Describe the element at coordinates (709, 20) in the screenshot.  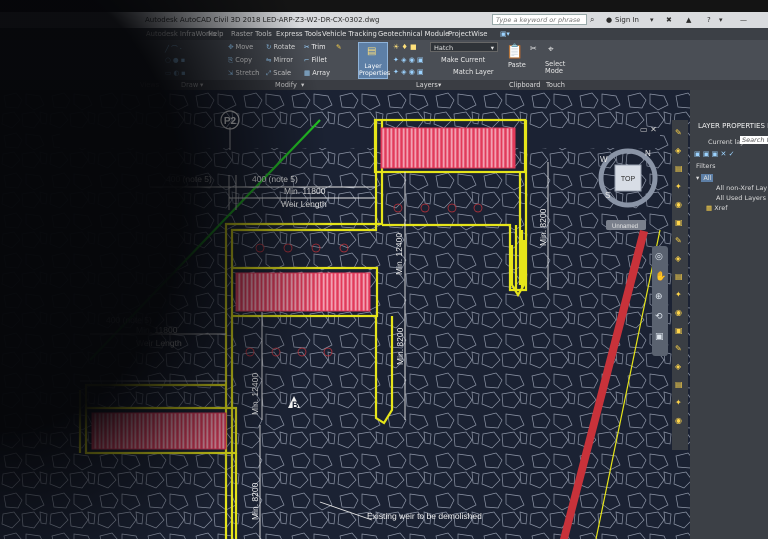
I see `help-icon: ?` at that location.